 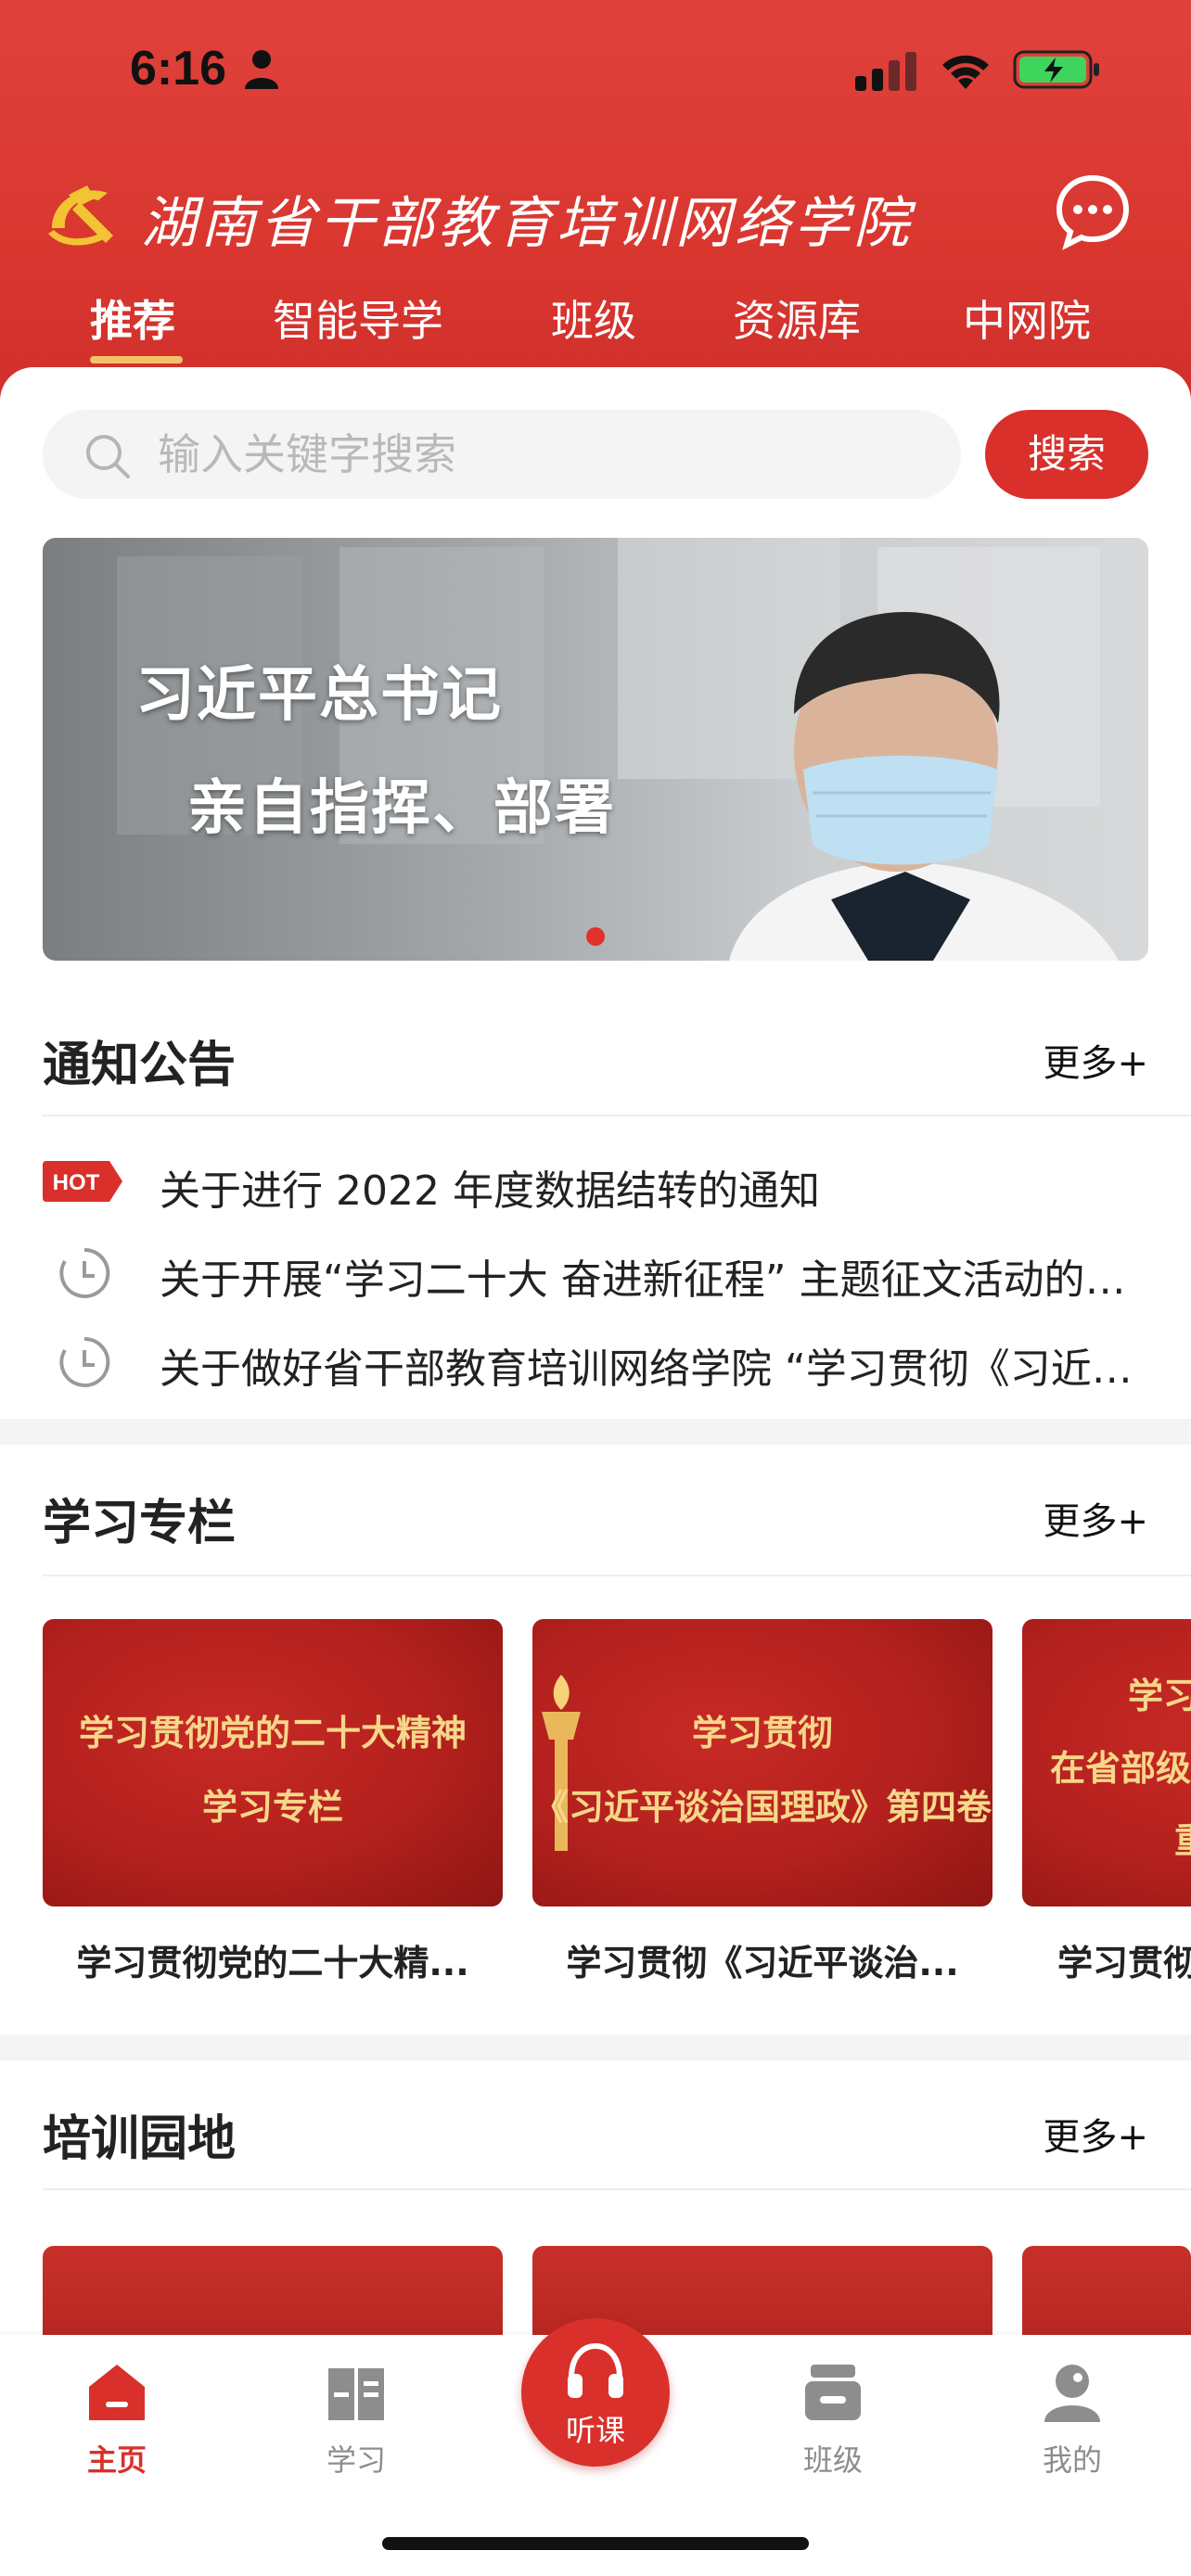 What do you see at coordinates (527, 223) in the screenshot?
I see `brand-title: 湖南省干部教育培训网络学院` at bounding box center [527, 223].